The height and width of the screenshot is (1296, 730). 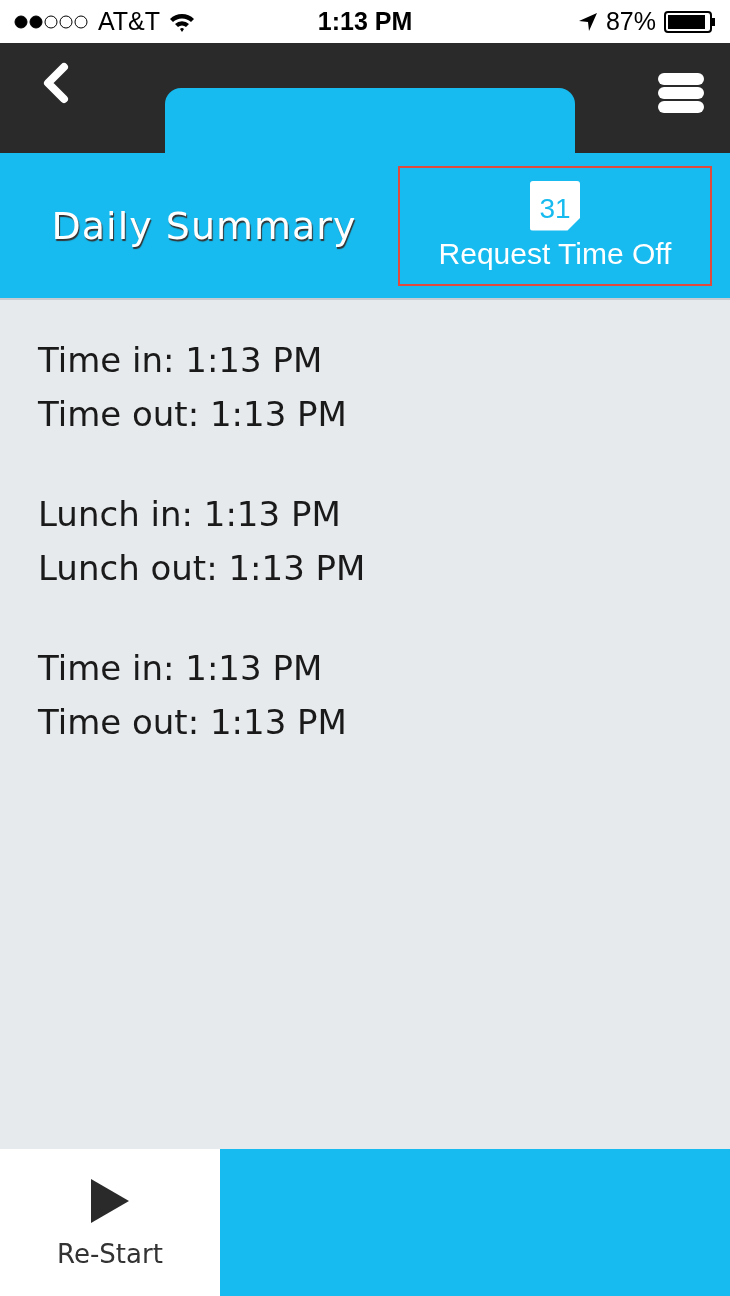 What do you see at coordinates (110, 1200) in the screenshot?
I see `play-icon` at bounding box center [110, 1200].